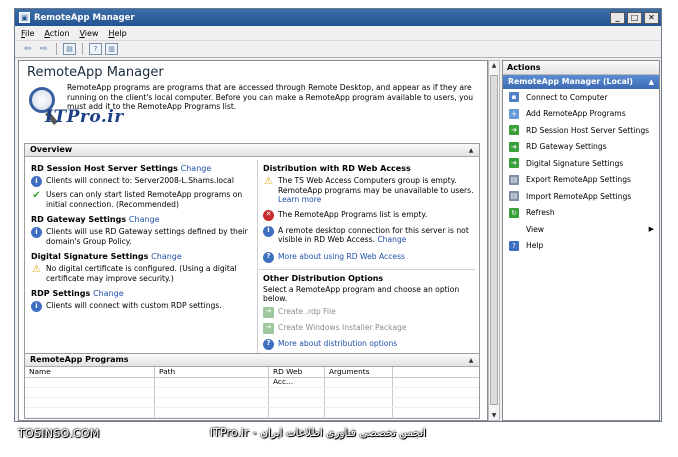  What do you see at coordinates (268, 215) in the screenshot?
I see `error-icon: ✕` at bounding box center [268, 215].